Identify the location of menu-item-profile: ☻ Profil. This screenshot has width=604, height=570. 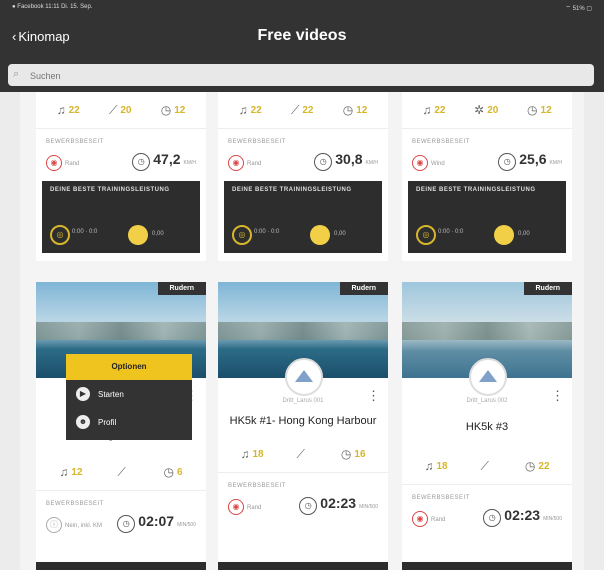
(129, 422).